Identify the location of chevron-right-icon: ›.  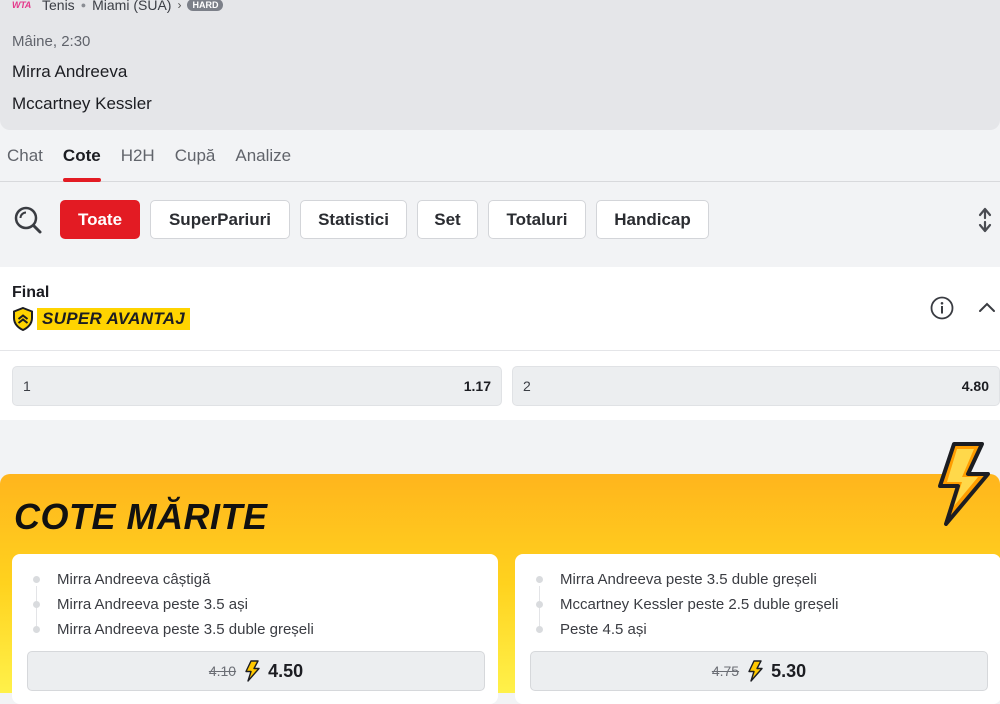
(179, 6).